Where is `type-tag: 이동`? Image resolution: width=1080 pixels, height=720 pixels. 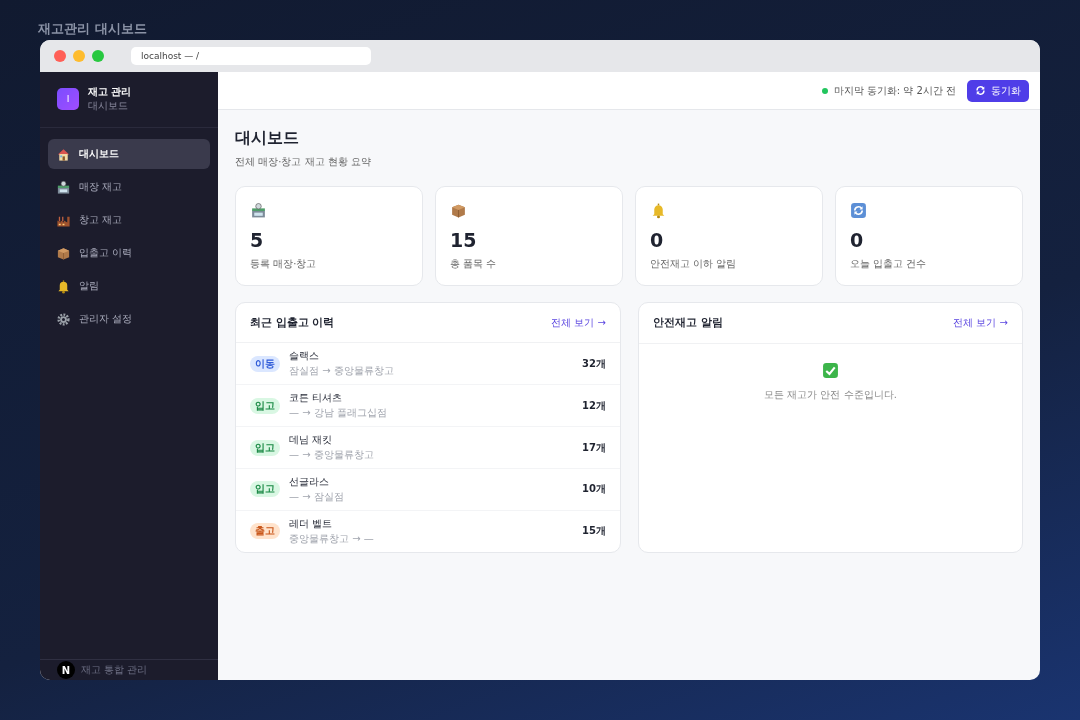 type-tag: 이동 is located at coordinates (265, 363).